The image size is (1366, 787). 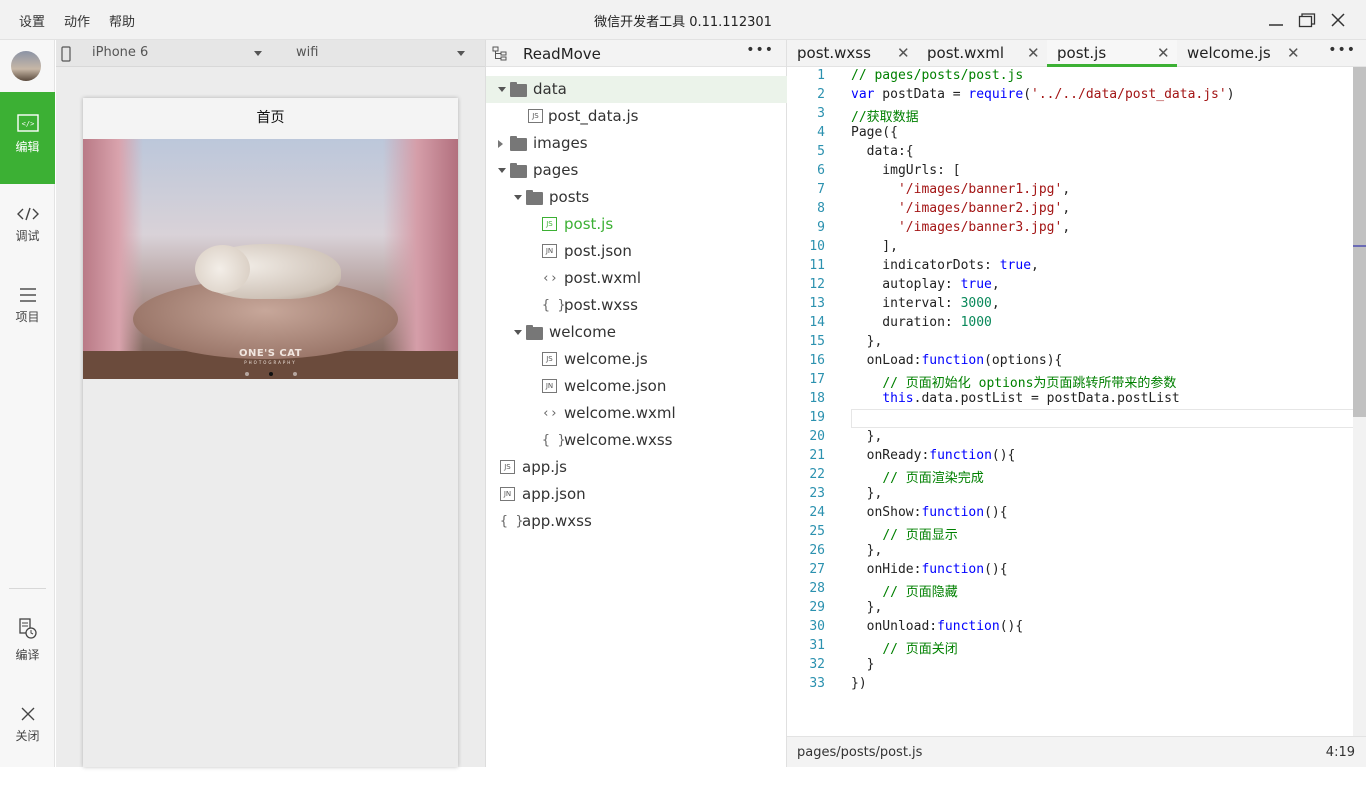 I want to click on code-line: // 页面隐藏, so click(x=904, y=590).